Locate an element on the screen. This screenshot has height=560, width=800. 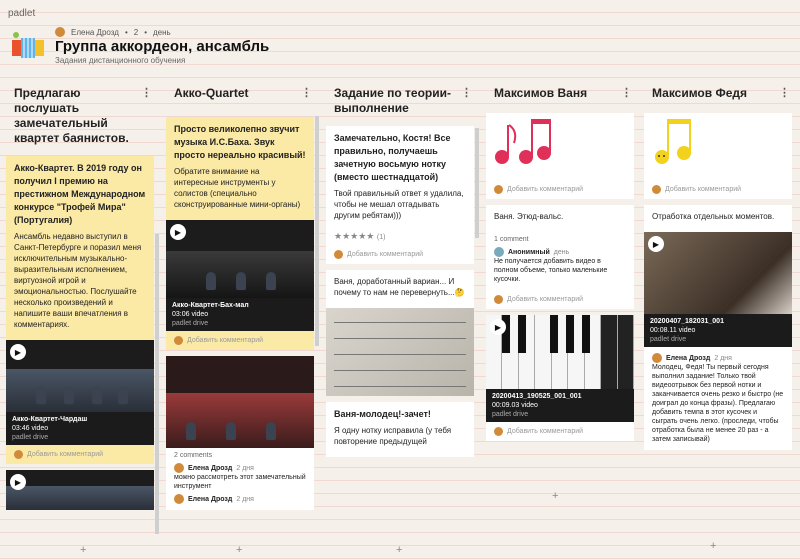
column-title: Максимов Федя ⋮ is located at coordinates (718, 92).